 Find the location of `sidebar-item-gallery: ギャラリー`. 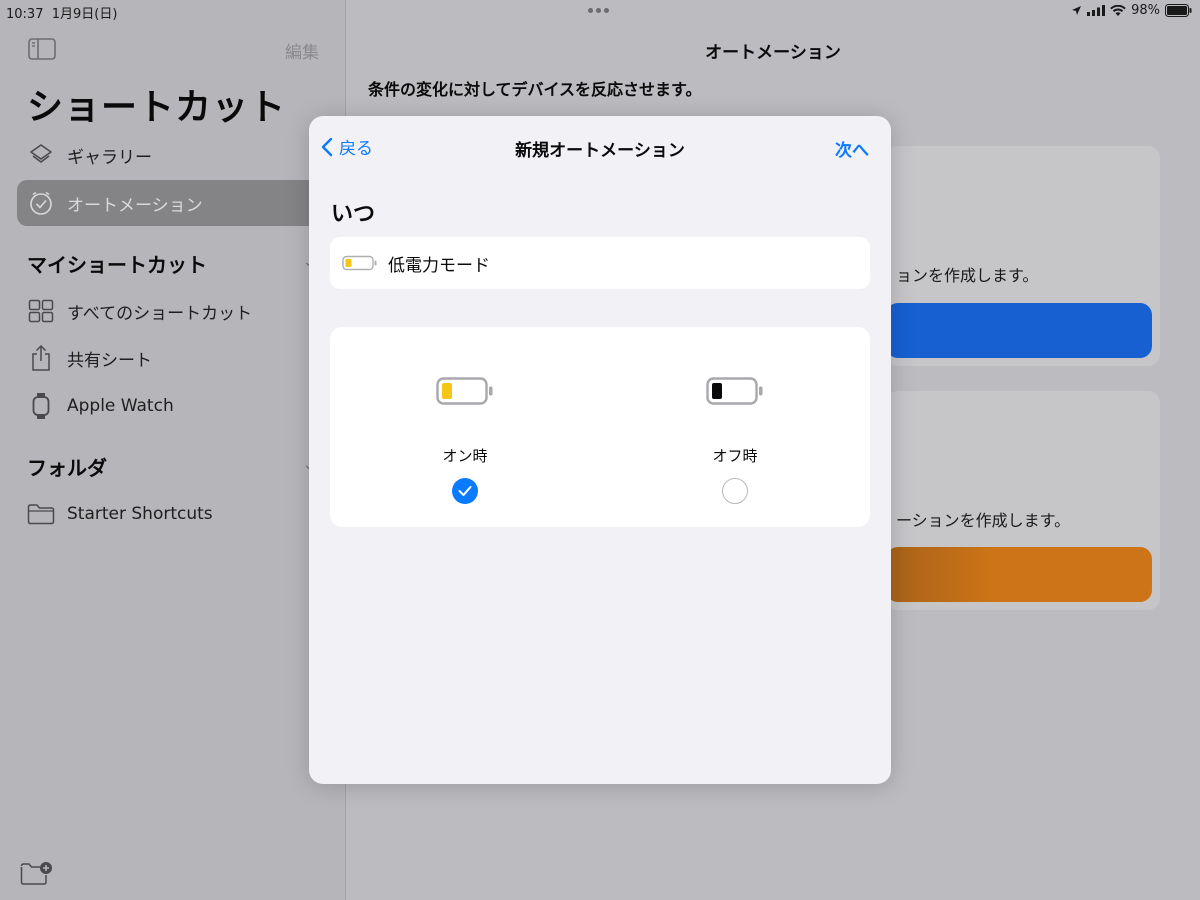

sidebar-item-gallery: ギャラリー is located at coordinates (172, 155).